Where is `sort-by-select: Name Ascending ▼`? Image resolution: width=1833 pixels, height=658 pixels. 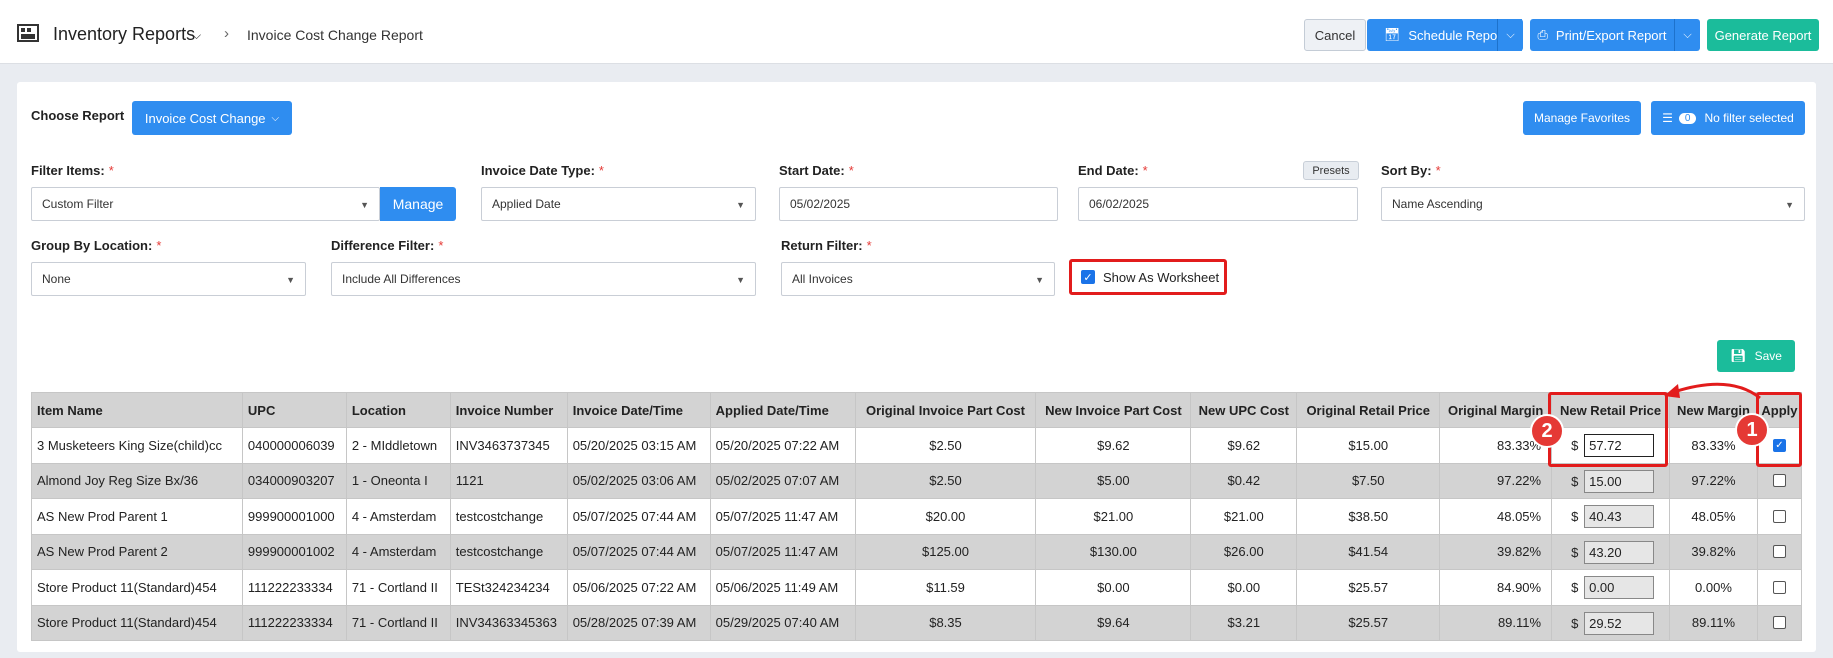
sort-by-select: Name Ascending ▼ is located at coordinates (1593, 204).